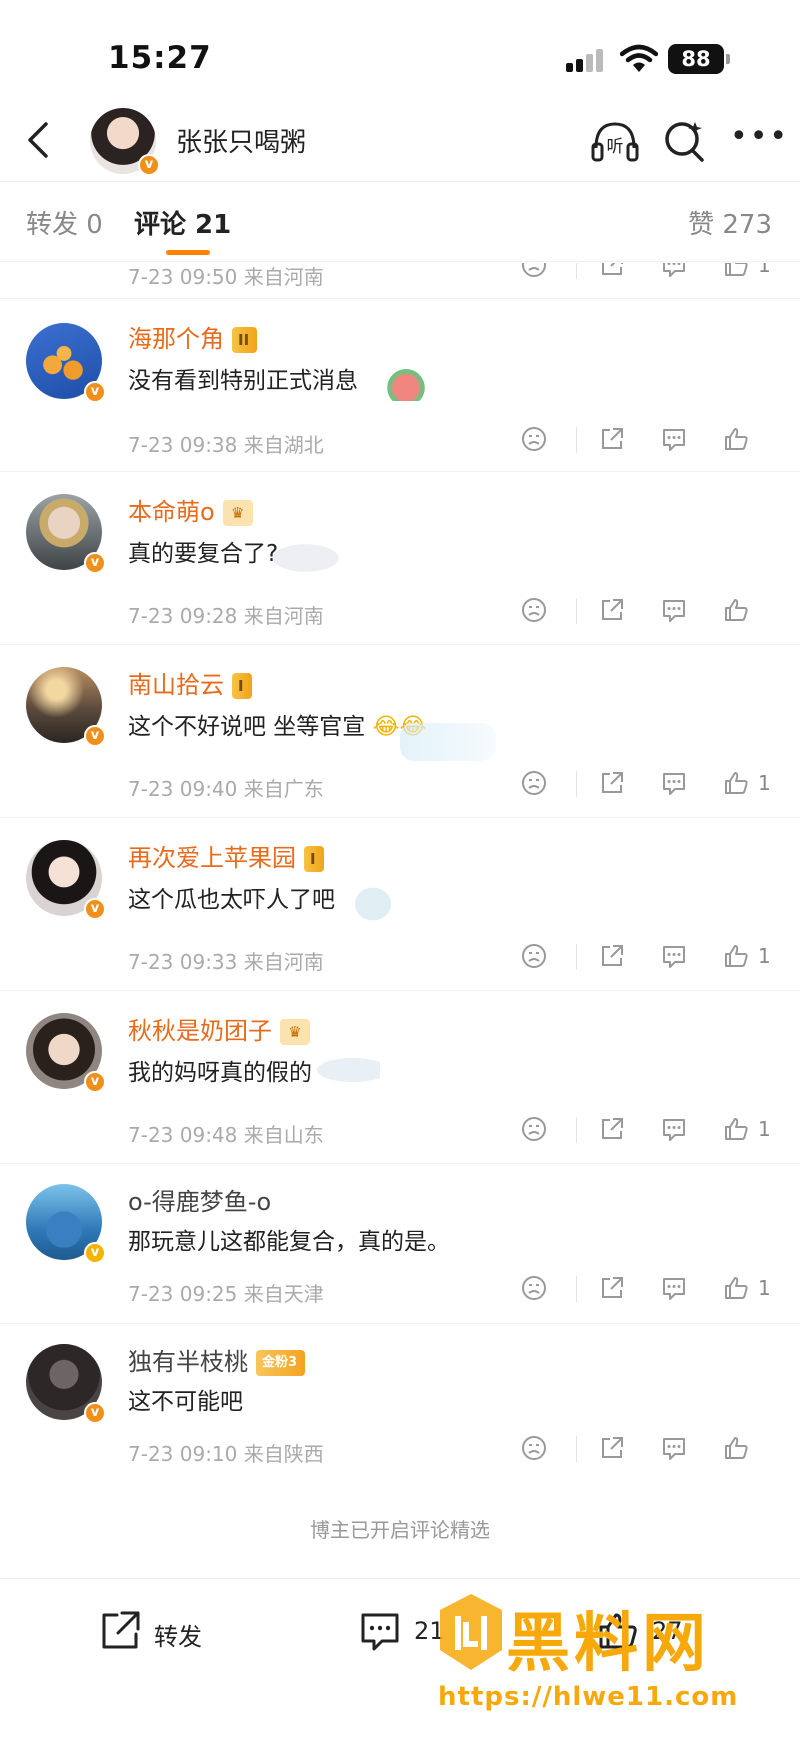 This screenshot has height=1738, width=800. What do you see at coordinates (277, 724) in the screenshot?
I see `comment-text: 这个不好说吧 坐等官宣 😂😂` at bounding box center [277, 724].